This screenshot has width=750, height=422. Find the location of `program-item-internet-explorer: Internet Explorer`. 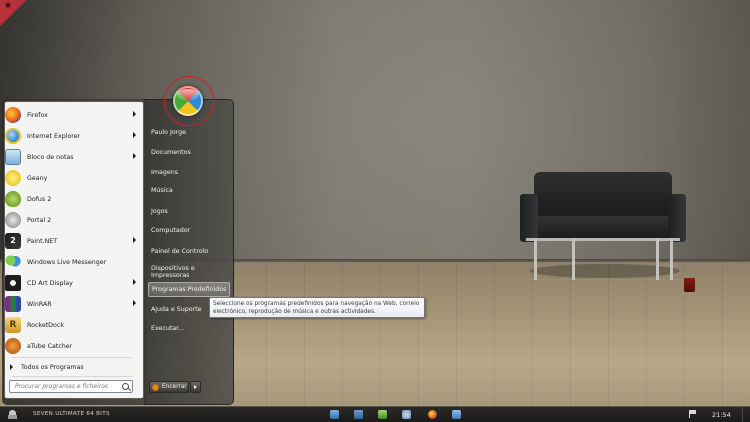

program-item-internet-explorer: Internet Explorer is located at coordinates (71, 136).